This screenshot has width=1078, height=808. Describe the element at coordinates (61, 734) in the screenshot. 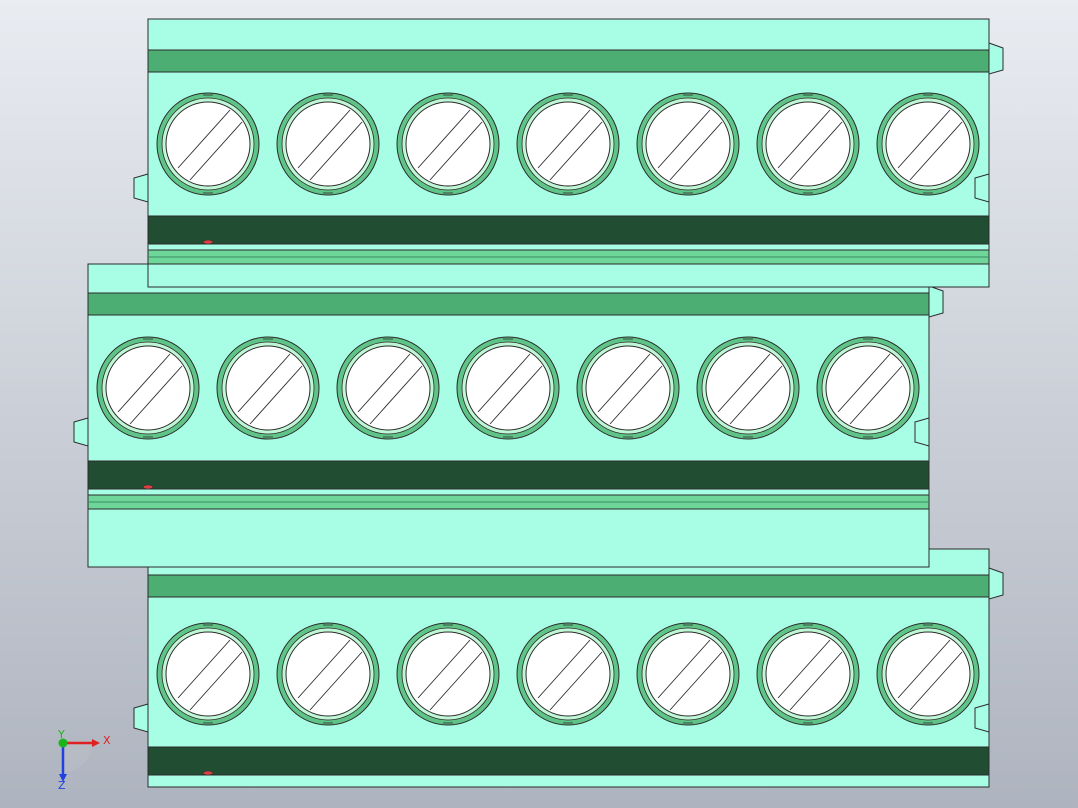

I see `triad-y-label: Y` at that location.